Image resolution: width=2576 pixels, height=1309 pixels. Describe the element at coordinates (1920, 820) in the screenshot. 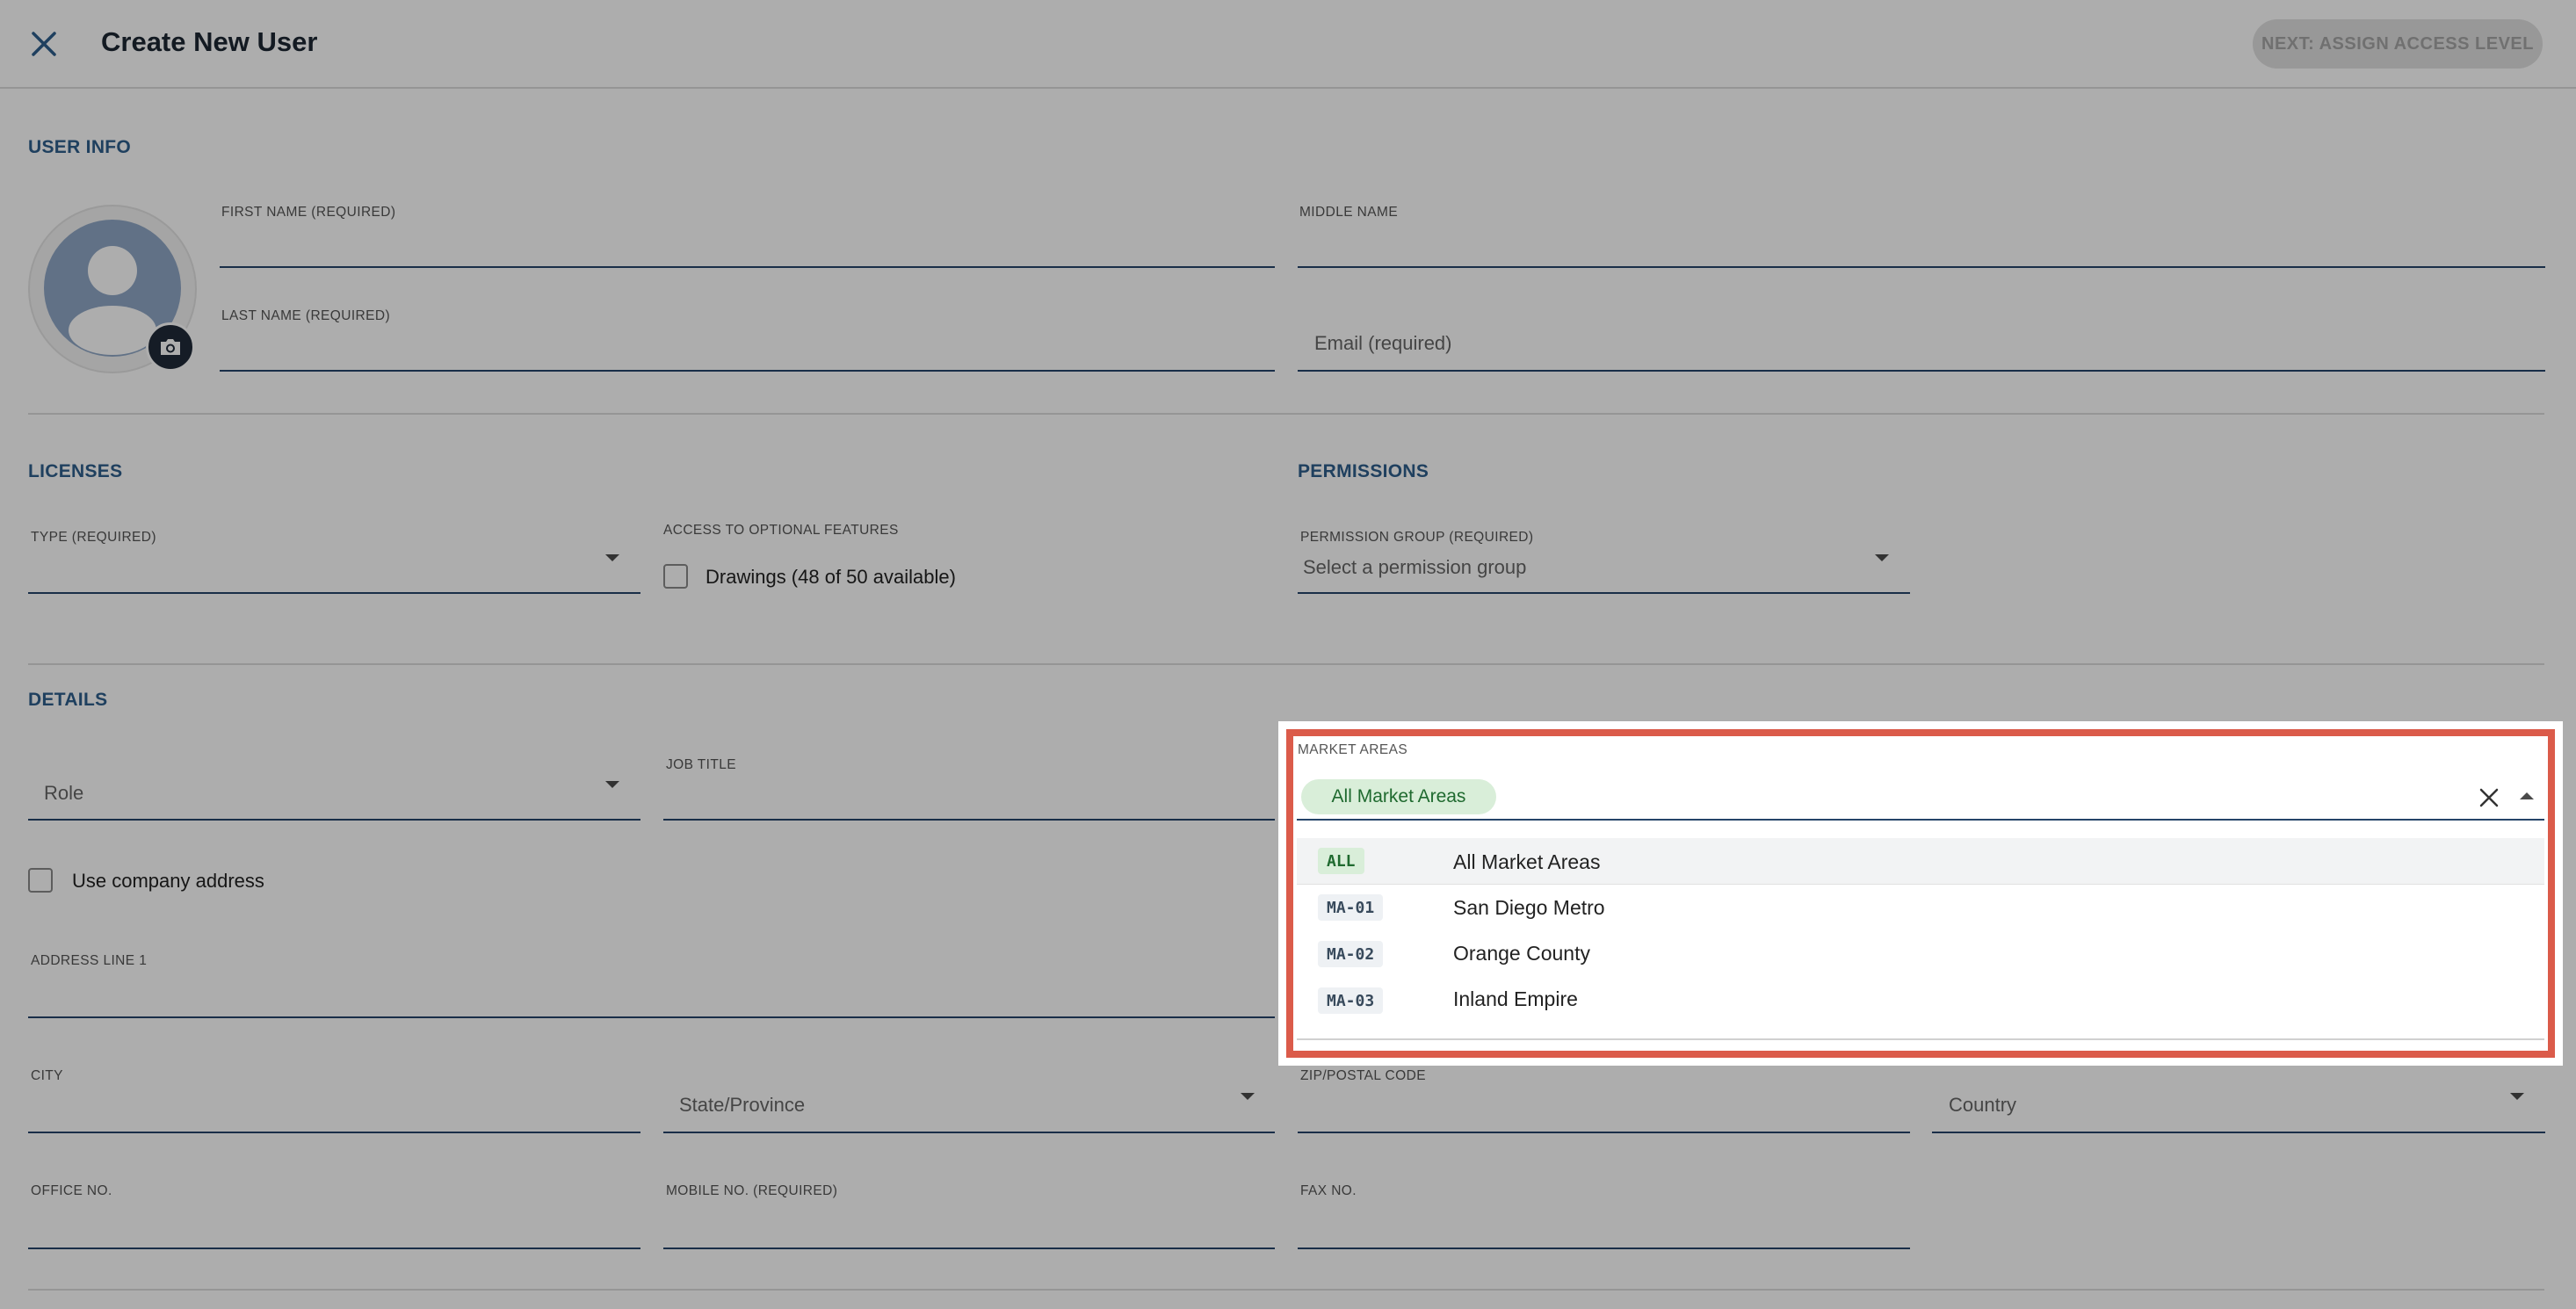

I see `market-areas-select` at that location.